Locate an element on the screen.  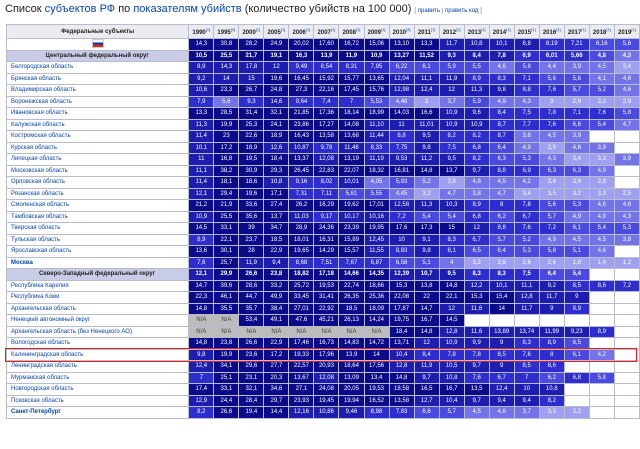
year-header-2010: 2010[3] is located at coordinates (401, 31).